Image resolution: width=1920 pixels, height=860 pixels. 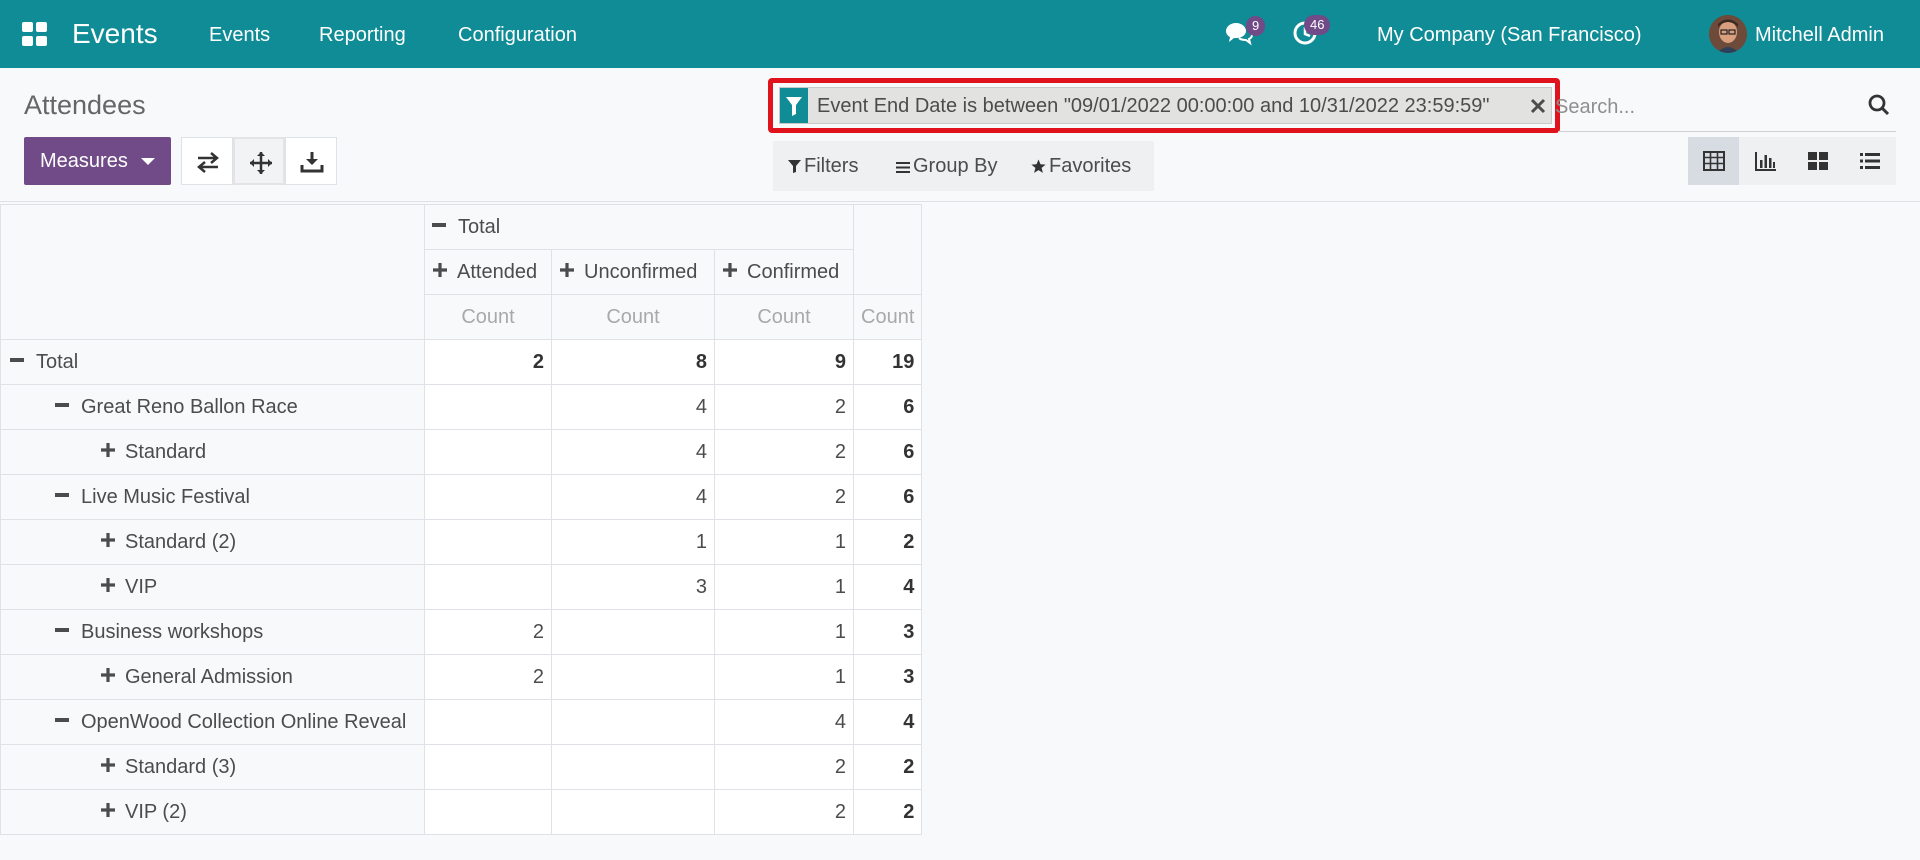 I want to click on app-name: Events, so click(x=115, y=34).